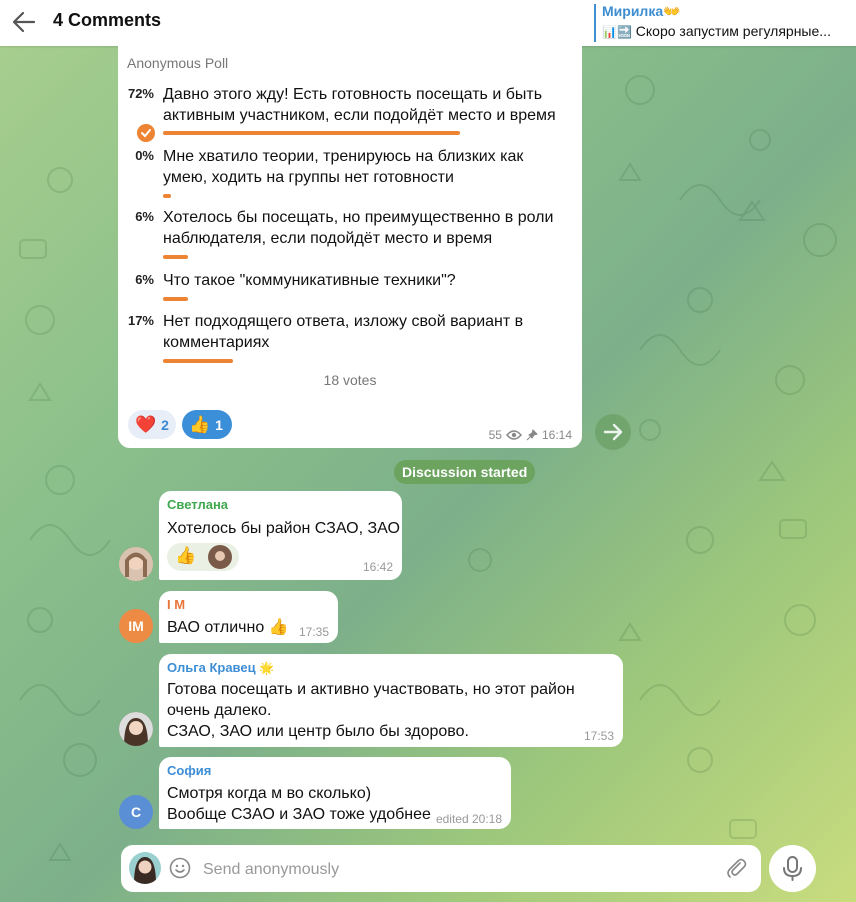 This screenshot has width=856, height=902. I want to click on message-composer, so click(441, 868).